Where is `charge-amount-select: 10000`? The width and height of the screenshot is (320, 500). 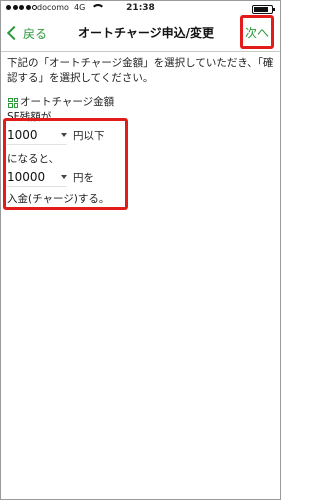
charge-amount-select: 10000 is located at coordinates (37, 177).